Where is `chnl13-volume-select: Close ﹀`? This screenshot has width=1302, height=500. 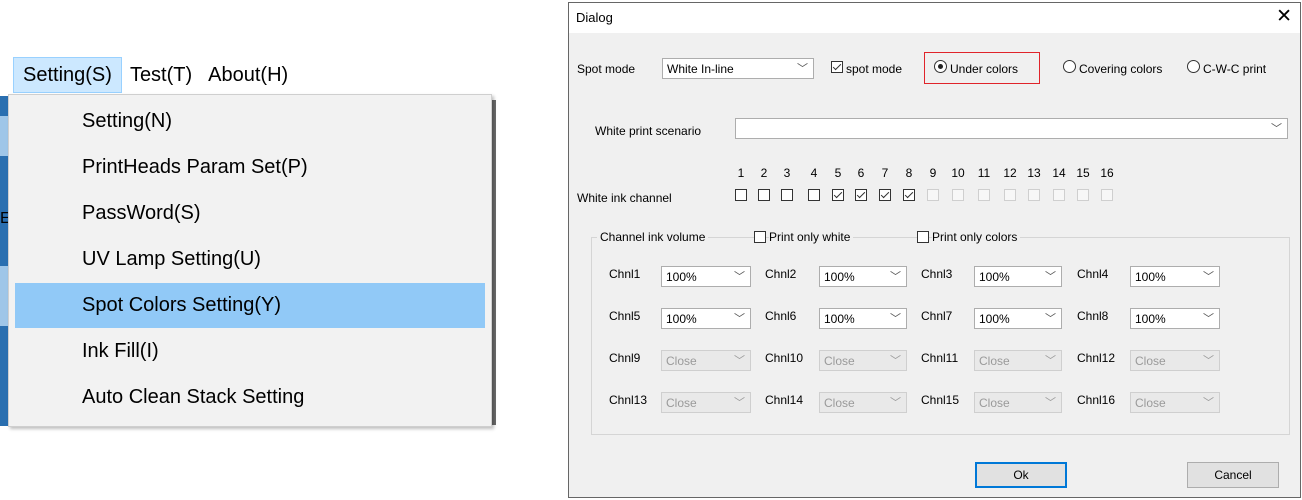
chnl13-volume-select: Close ﹀ is located at coordinates (706, 402).